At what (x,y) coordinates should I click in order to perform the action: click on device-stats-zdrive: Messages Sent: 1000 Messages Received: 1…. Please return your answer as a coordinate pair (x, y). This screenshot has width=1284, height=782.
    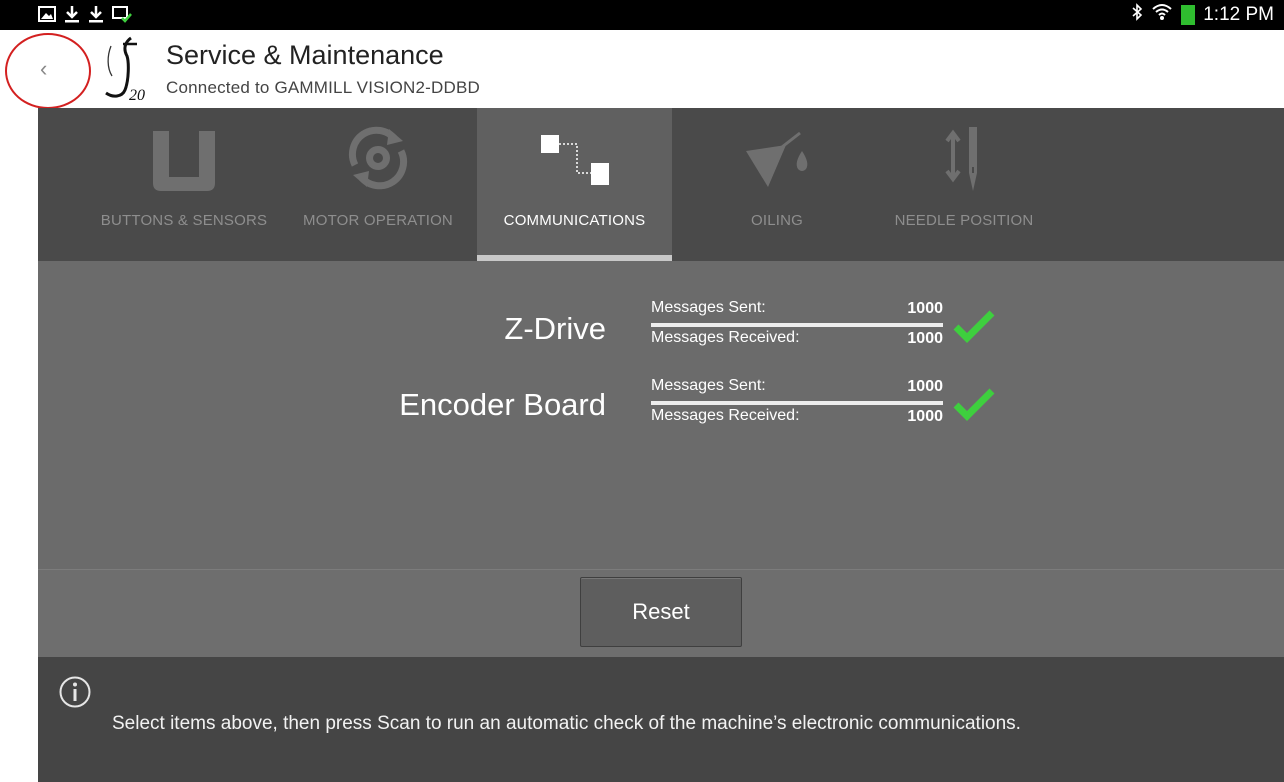
    Looking at the image, I should click on (797, 326).